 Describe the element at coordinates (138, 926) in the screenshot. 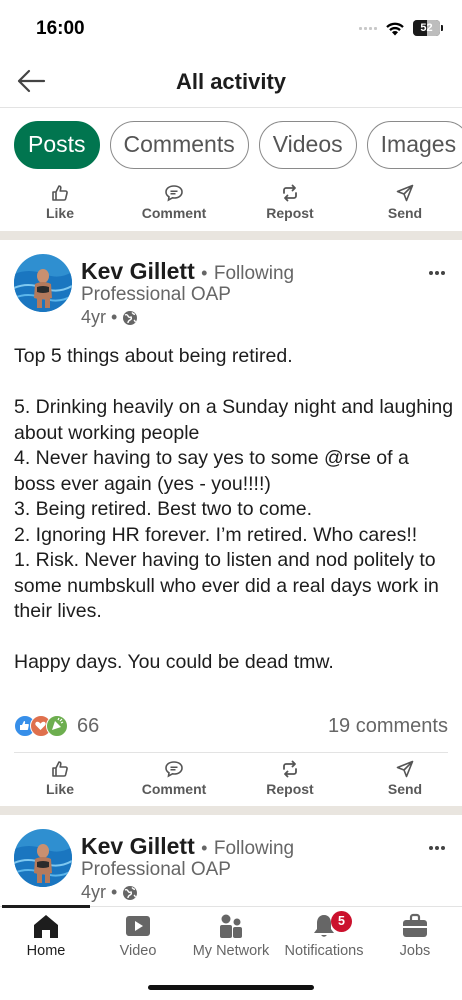

I see `video-icon` at that location.